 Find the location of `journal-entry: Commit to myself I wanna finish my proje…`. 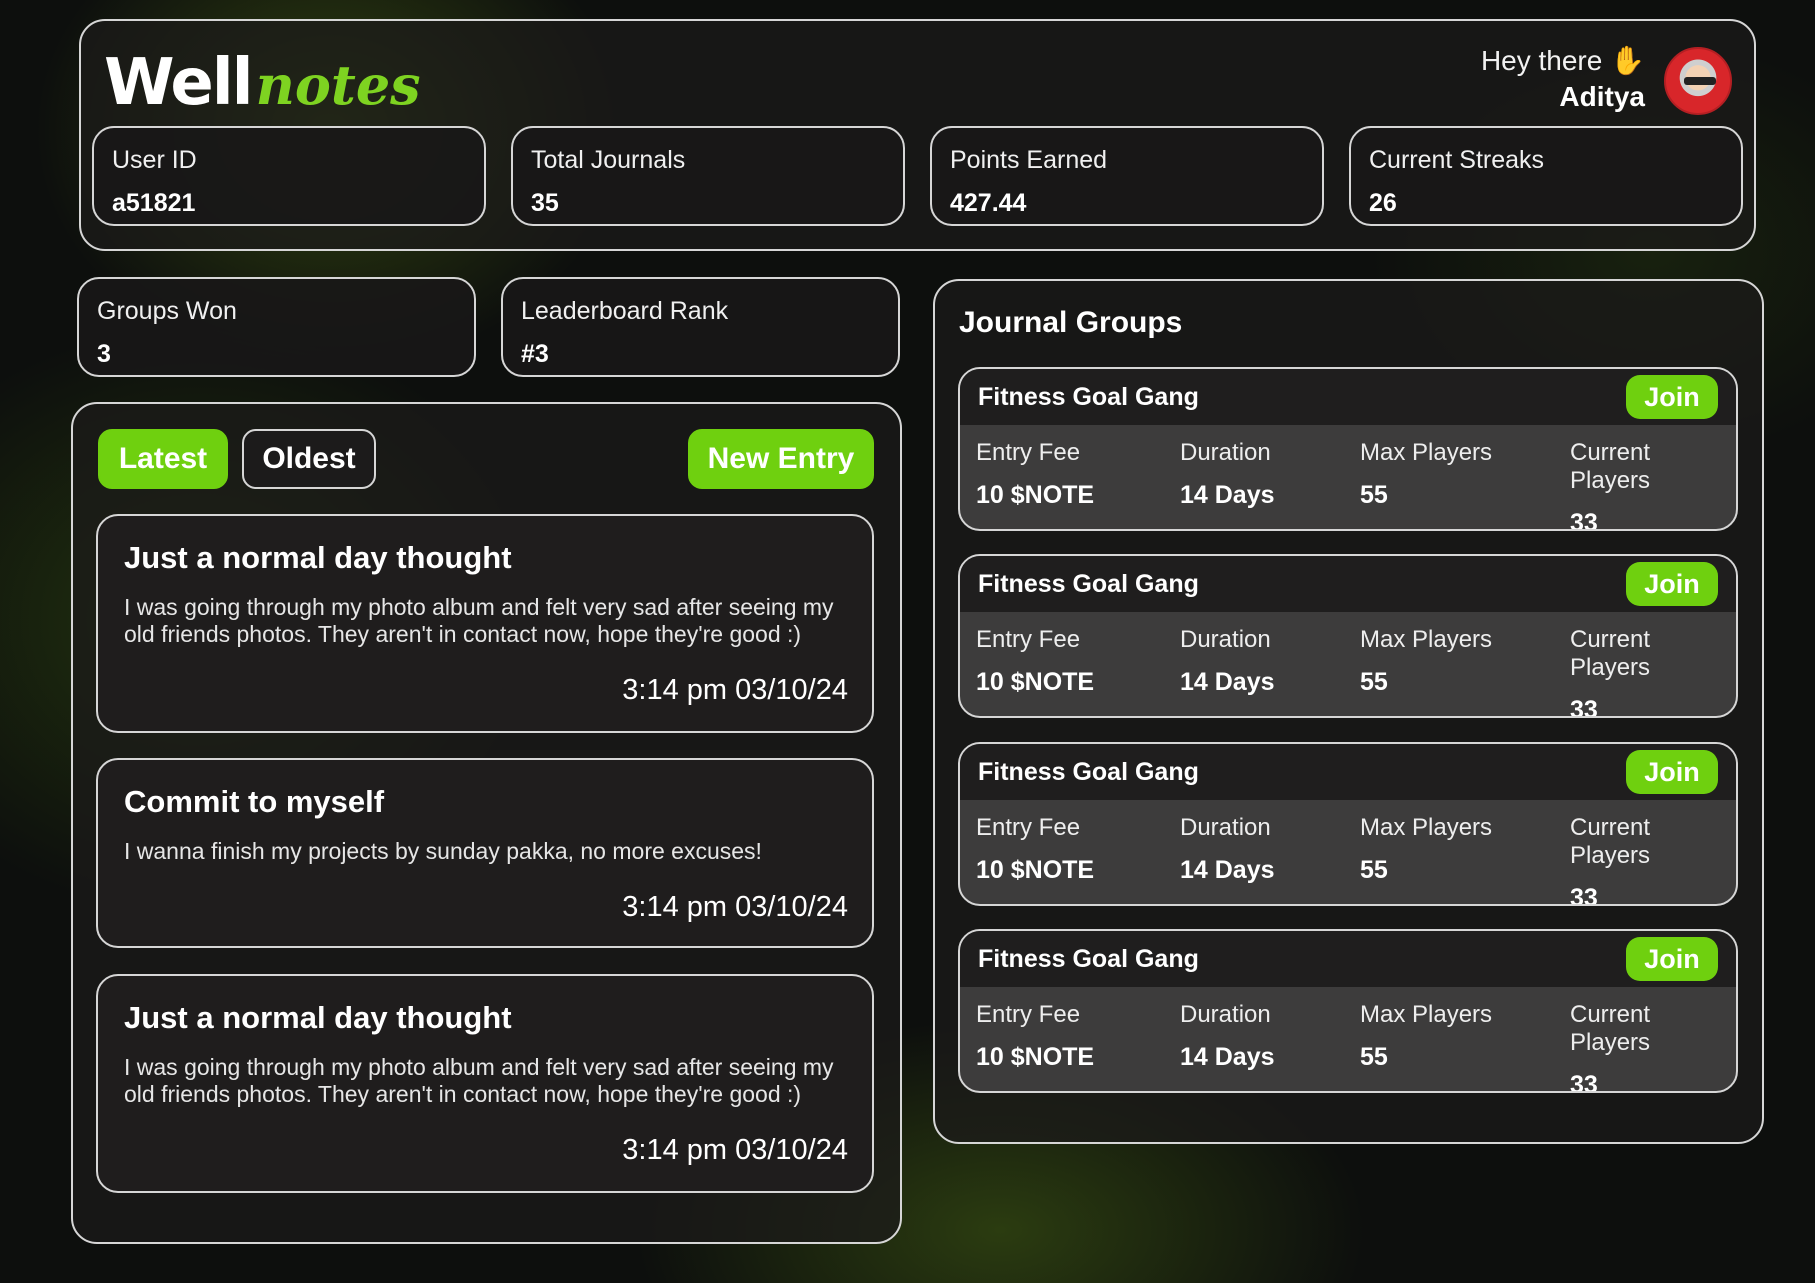

journal-entry: Commit to myself I wanna finish my proje… is located at coordinates (485, 853).